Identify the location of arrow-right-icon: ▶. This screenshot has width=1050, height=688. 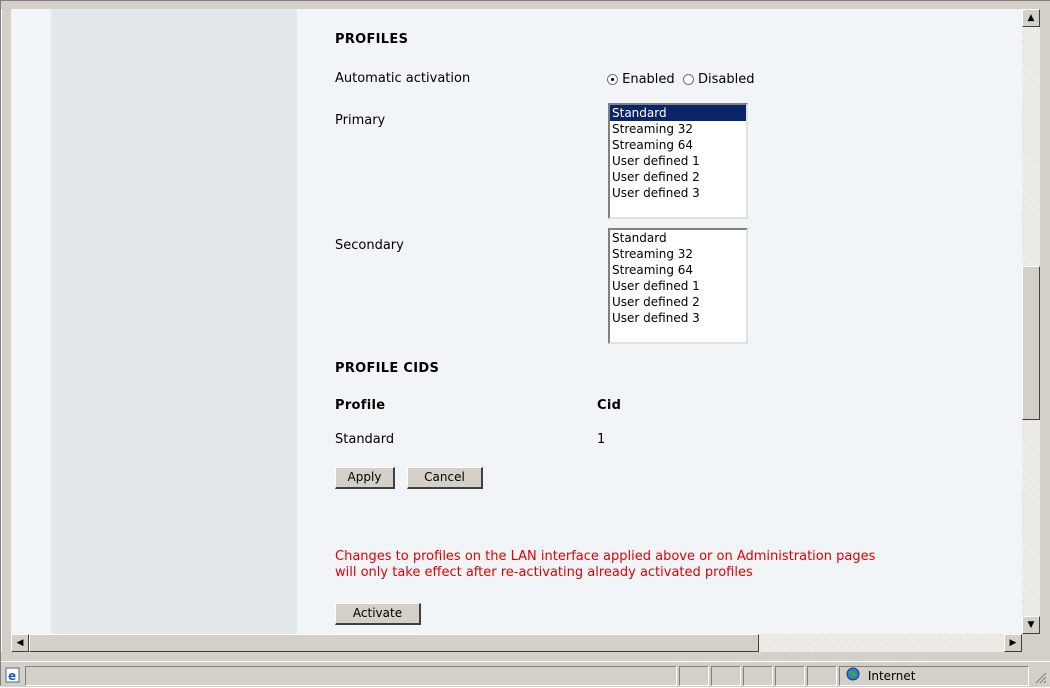
(1013, 643).